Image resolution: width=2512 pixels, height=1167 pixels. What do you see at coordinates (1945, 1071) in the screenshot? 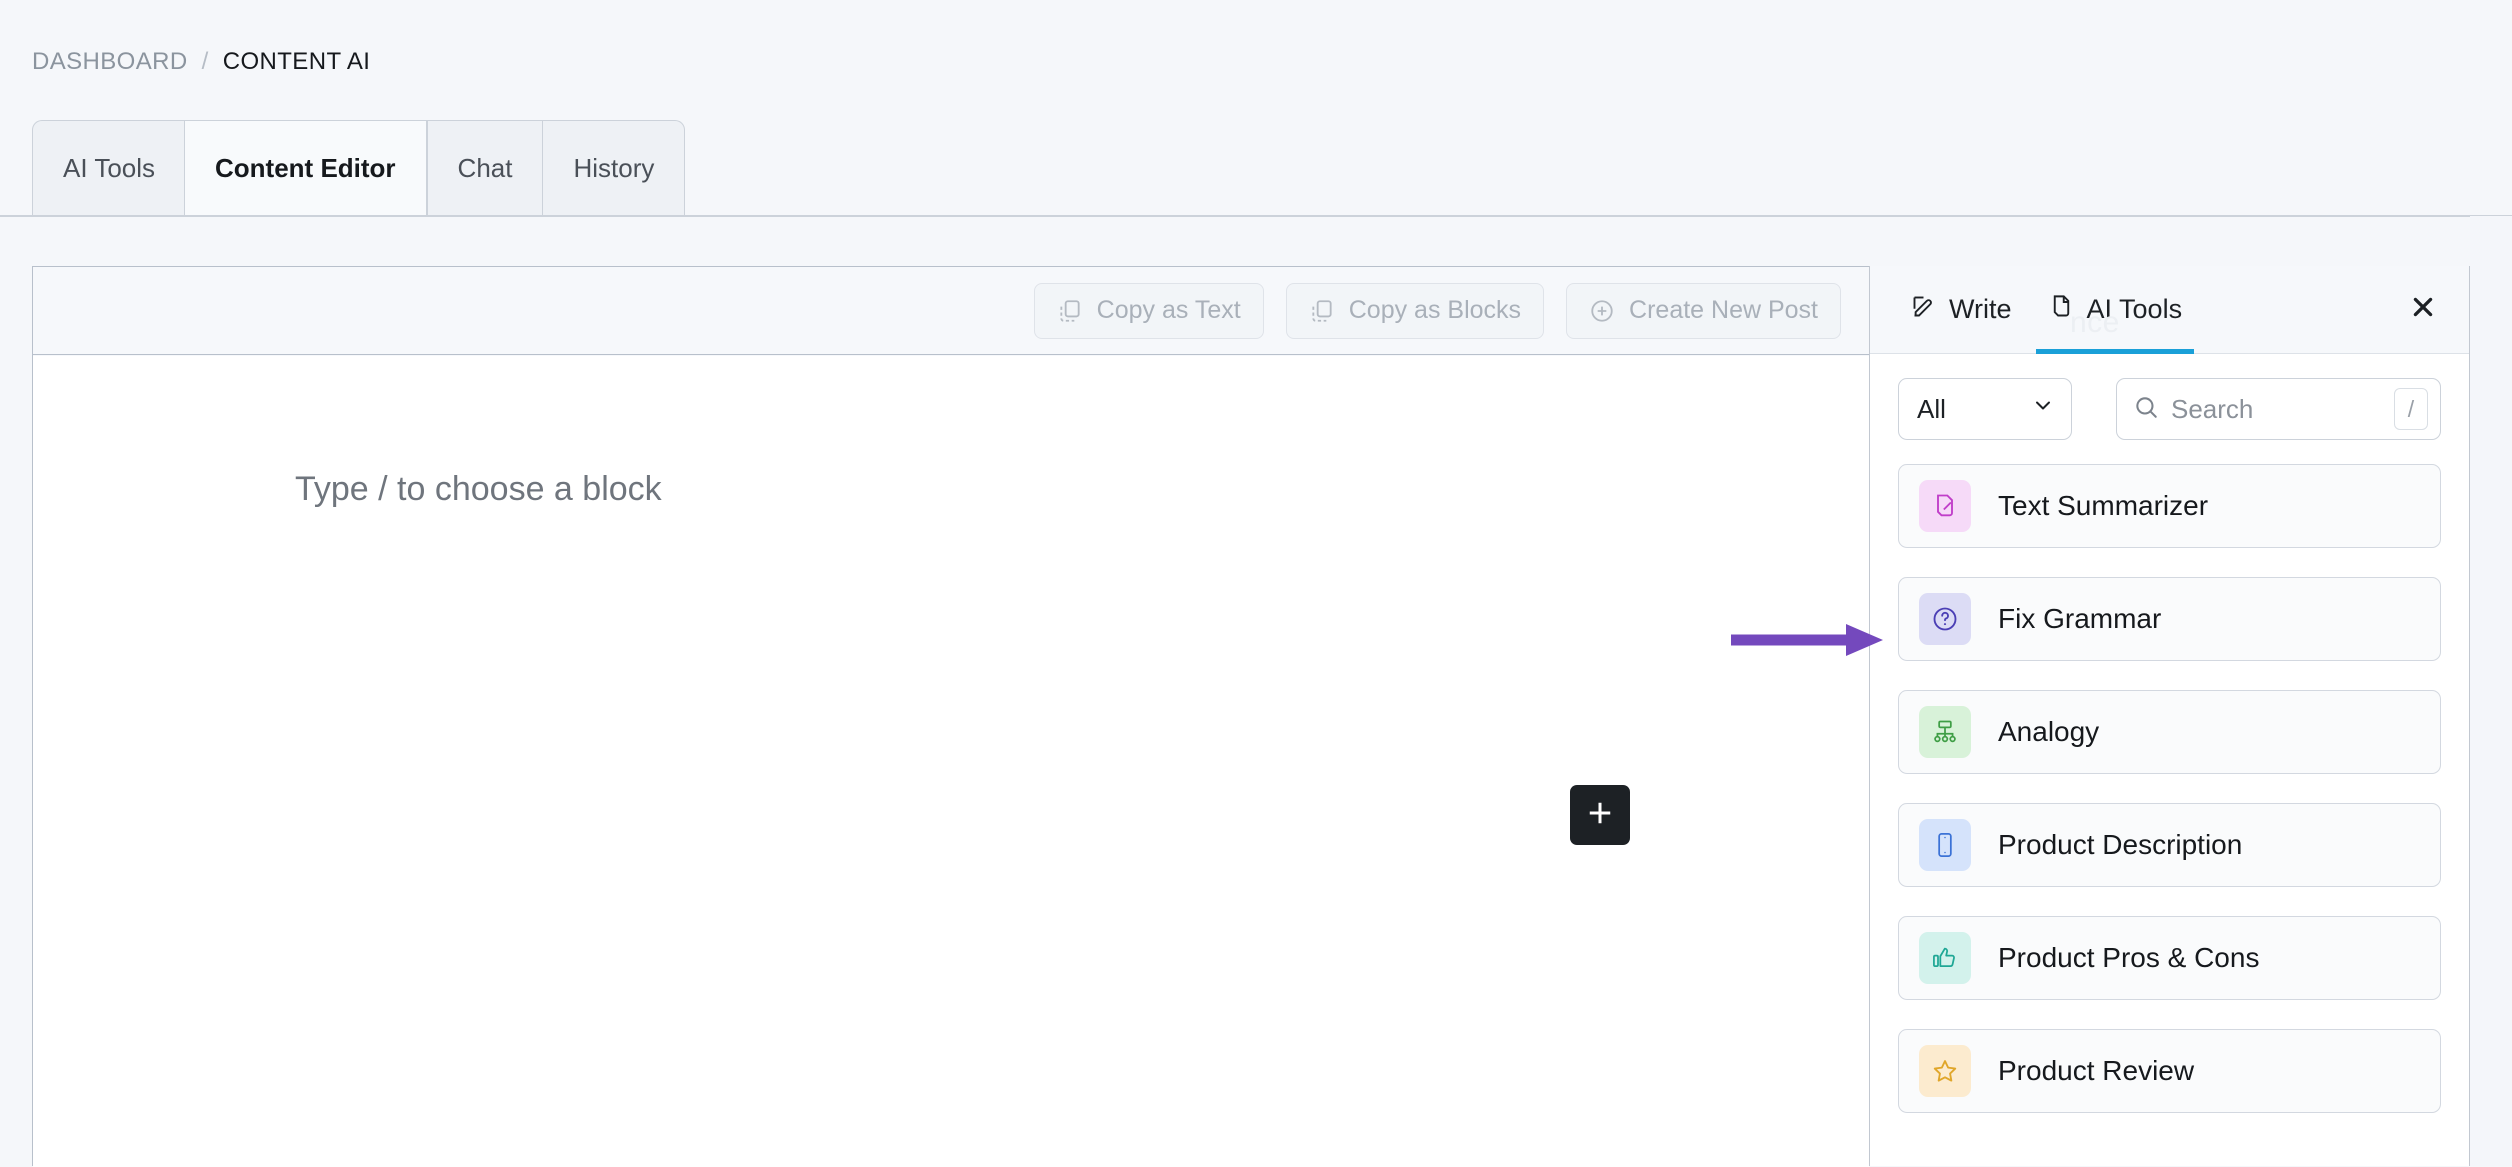
I see `star-icon` at bounding box center [1945, 1071].